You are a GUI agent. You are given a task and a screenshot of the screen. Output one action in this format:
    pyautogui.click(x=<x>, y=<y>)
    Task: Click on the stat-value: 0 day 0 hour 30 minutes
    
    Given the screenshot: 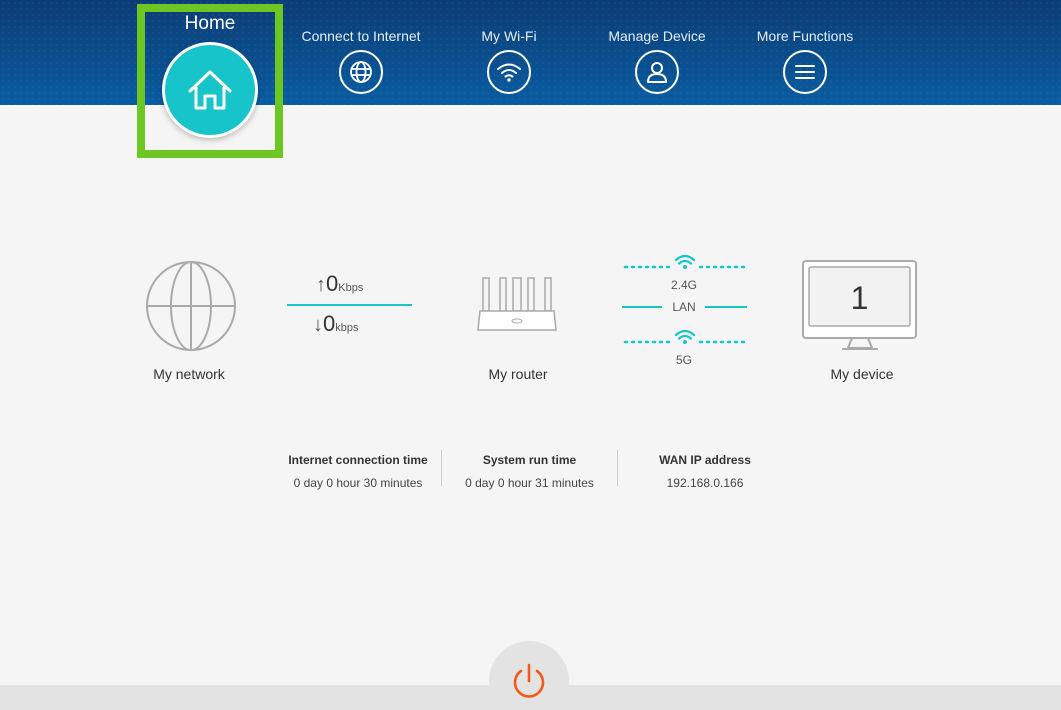 What is the action you would take?
    pyautogui.click(x=358, y=483)
    